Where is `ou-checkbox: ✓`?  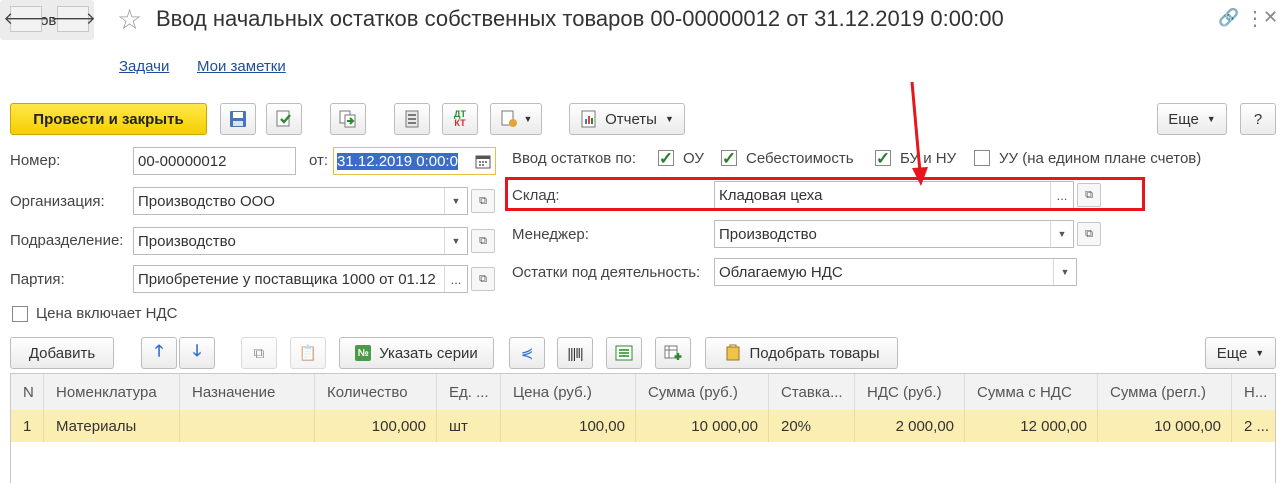
ou-checkbox: ✓ is located at coordinates (666, 158).